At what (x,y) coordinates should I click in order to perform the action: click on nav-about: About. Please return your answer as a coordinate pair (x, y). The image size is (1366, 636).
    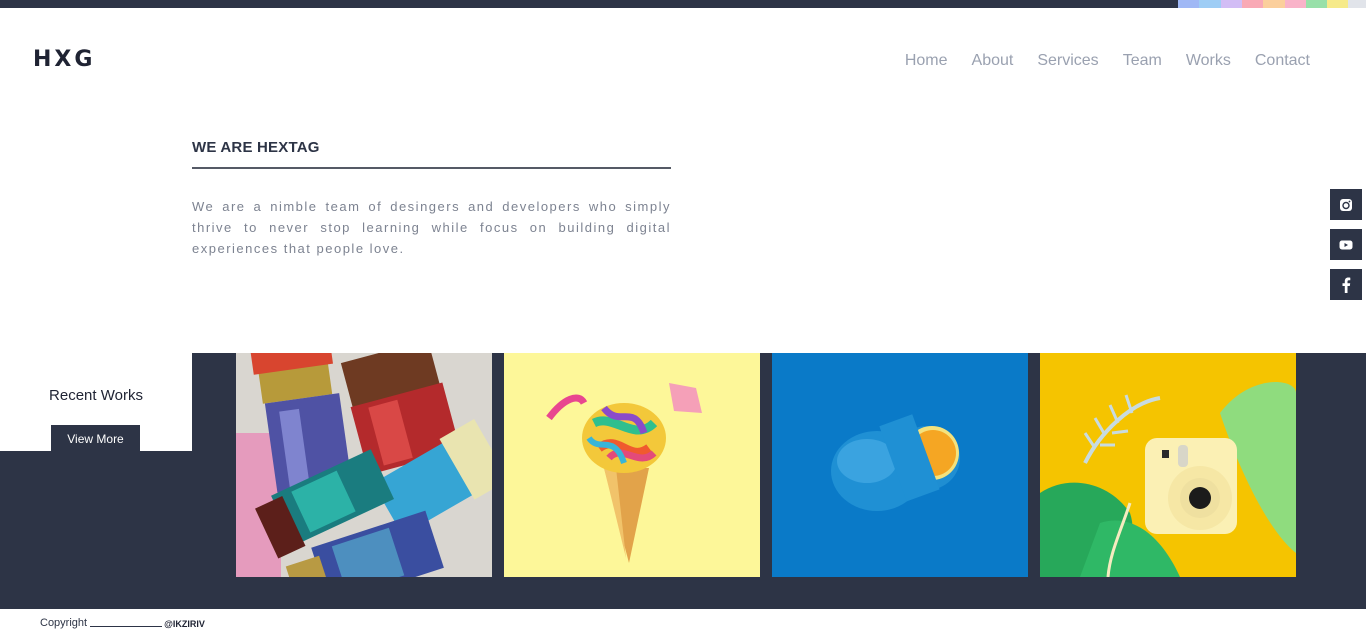
    Looking at the image, I should click on (993, 61).